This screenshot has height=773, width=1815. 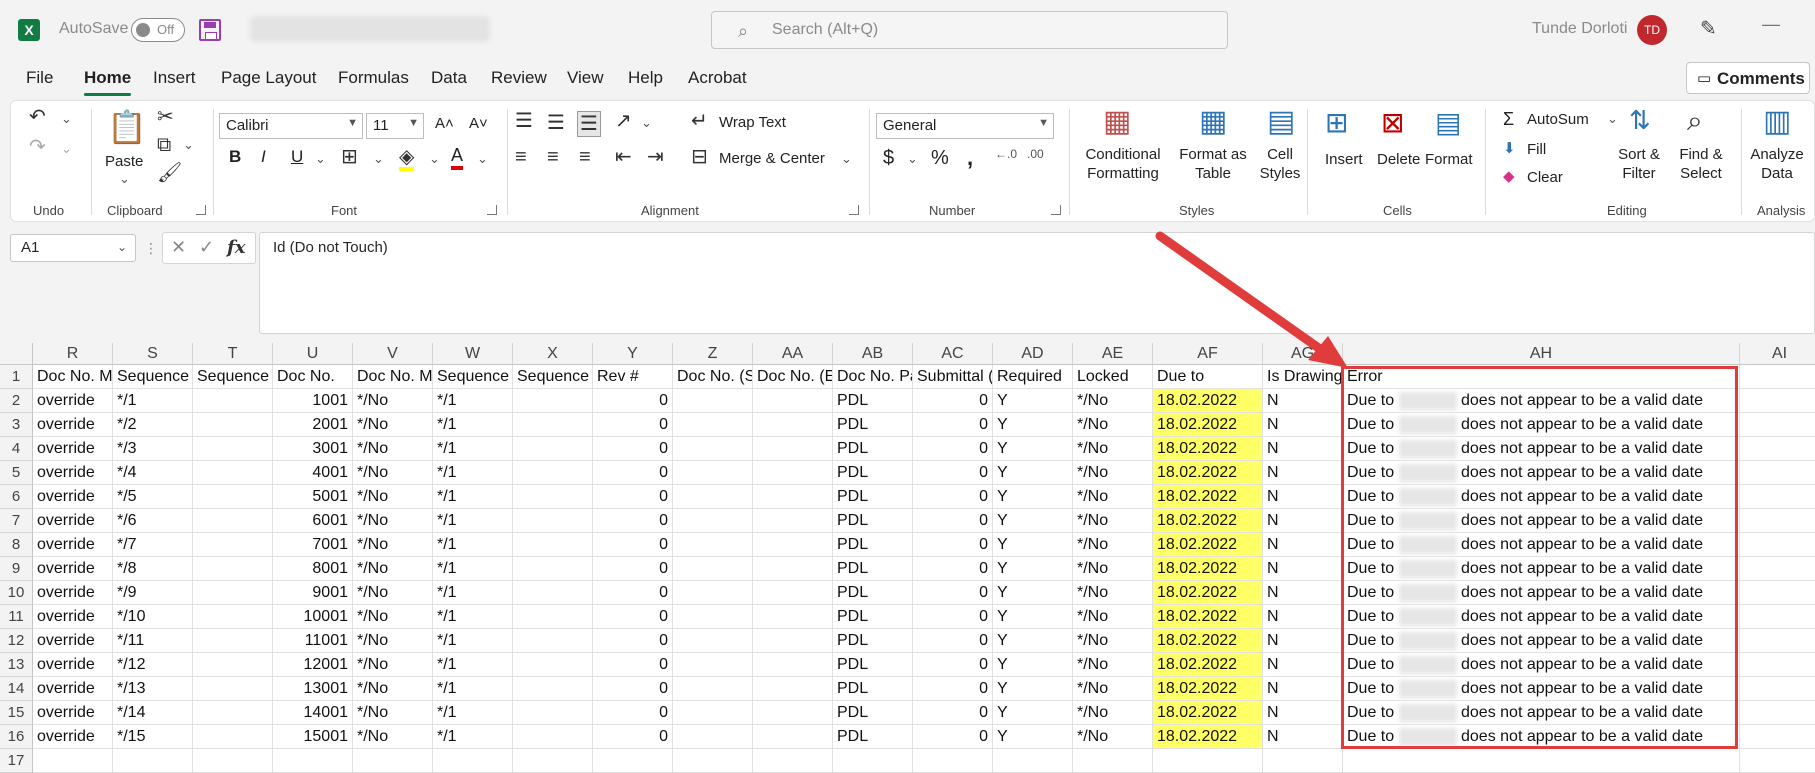 I want to click on save-icon, so click(x=210, y=30).